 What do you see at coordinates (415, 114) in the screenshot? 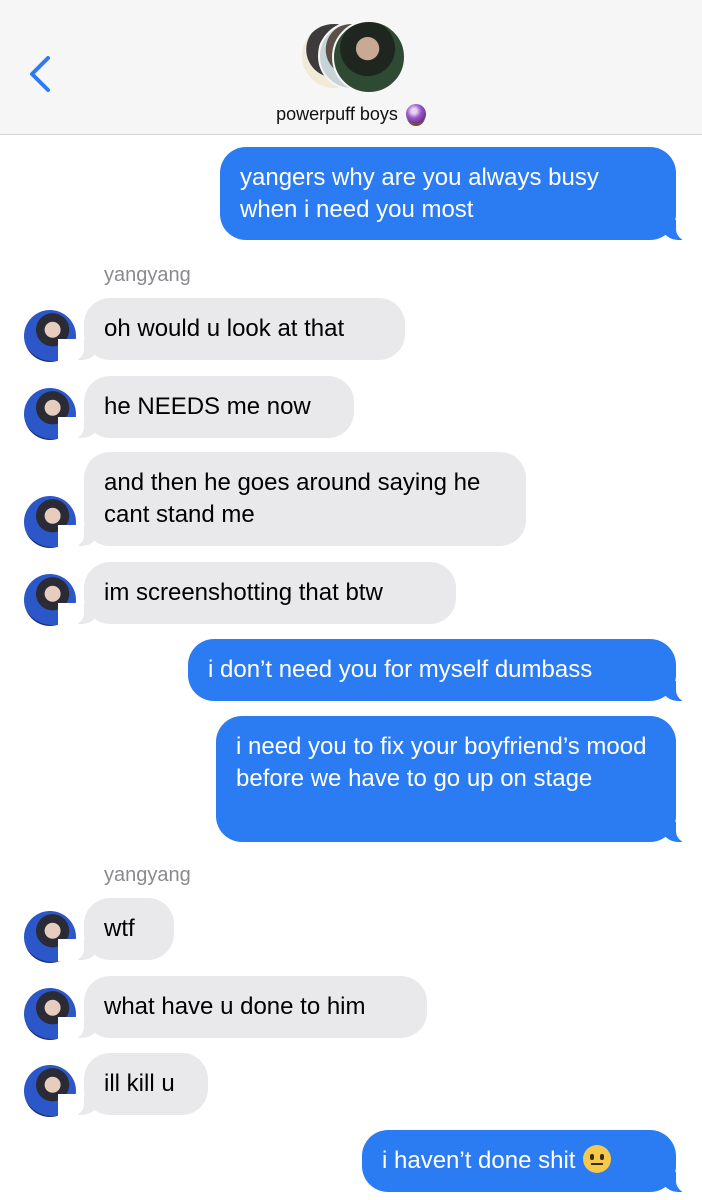
I see `crystal-ball-emoji` at bounding box center [415, 114].